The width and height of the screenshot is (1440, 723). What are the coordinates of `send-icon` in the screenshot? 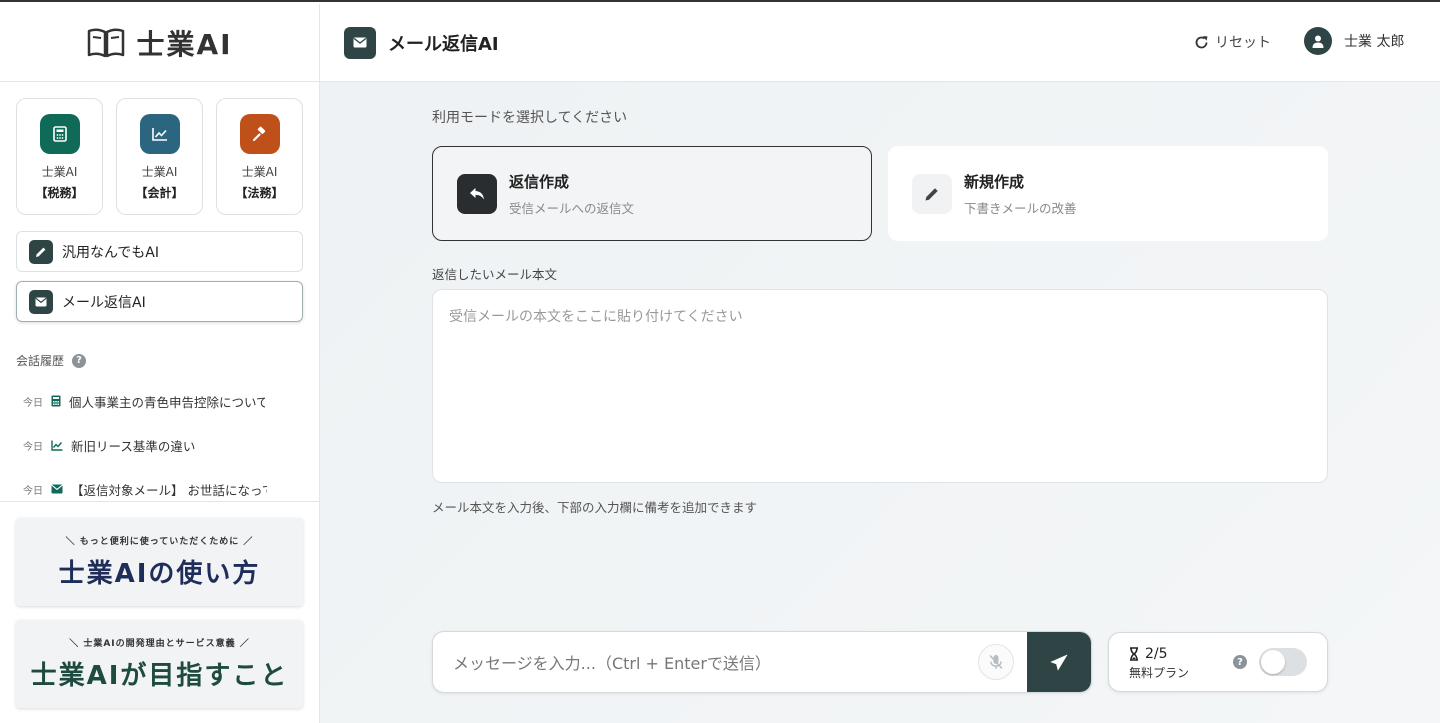 It's located at (1059, 662).